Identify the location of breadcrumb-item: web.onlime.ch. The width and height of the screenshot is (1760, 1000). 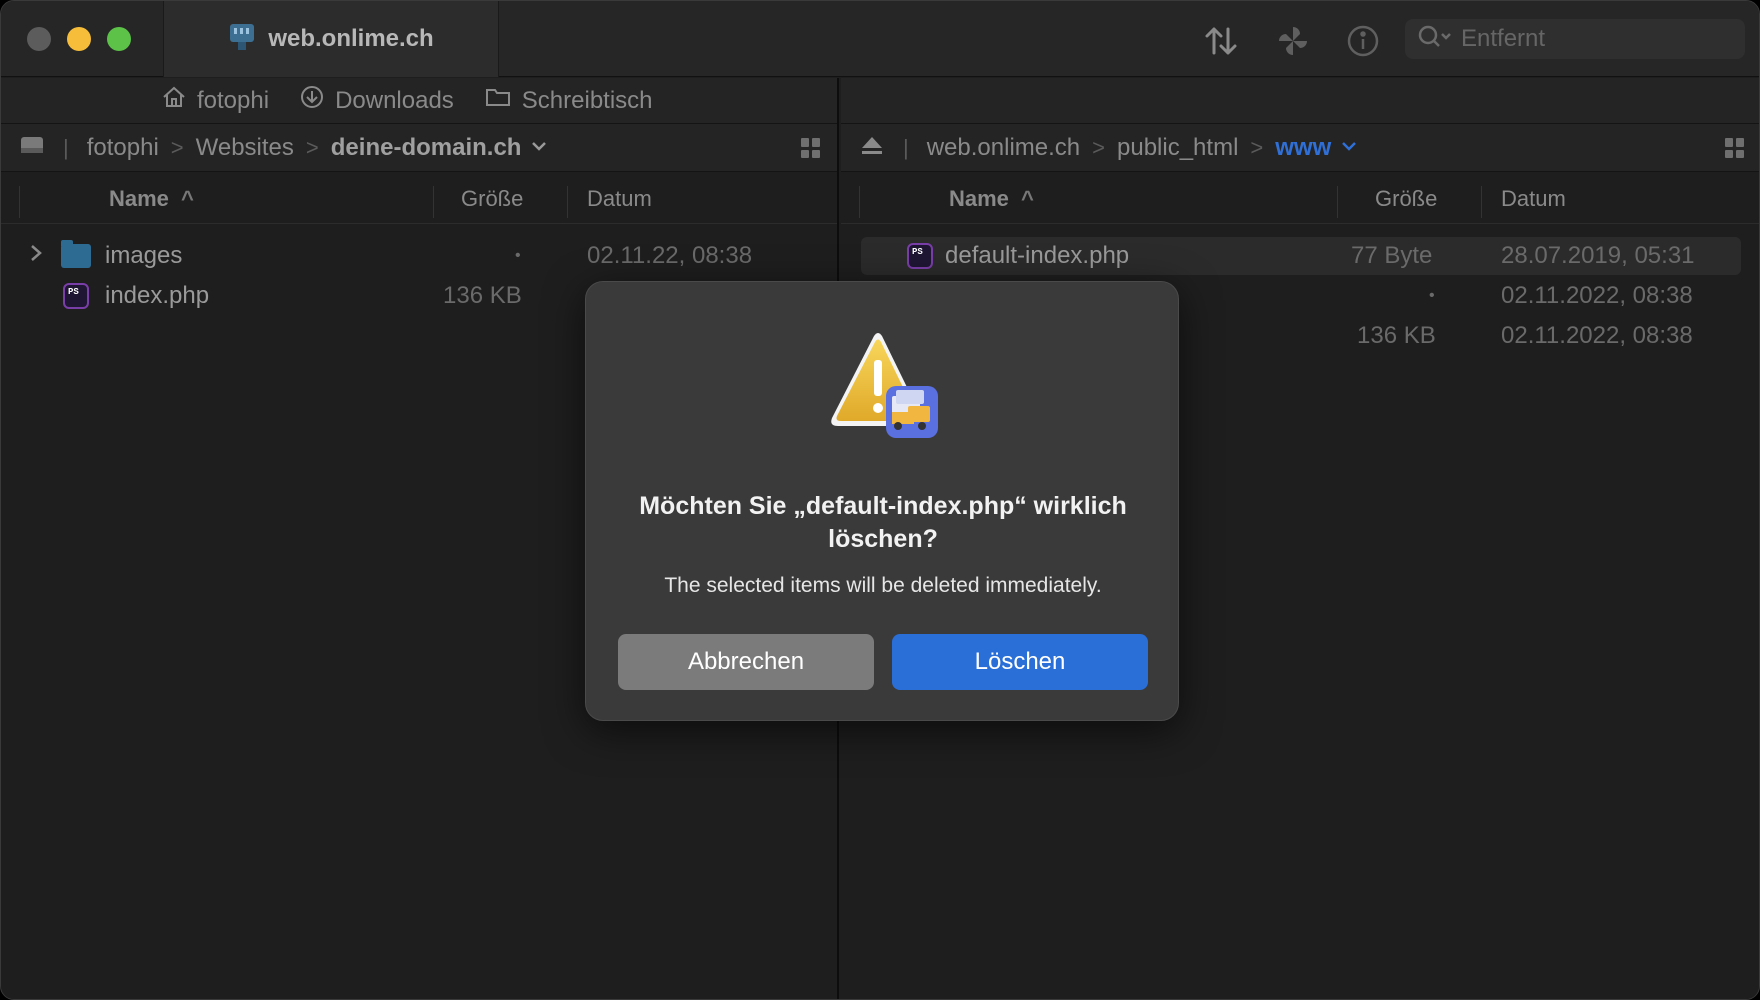
(1003, 148).